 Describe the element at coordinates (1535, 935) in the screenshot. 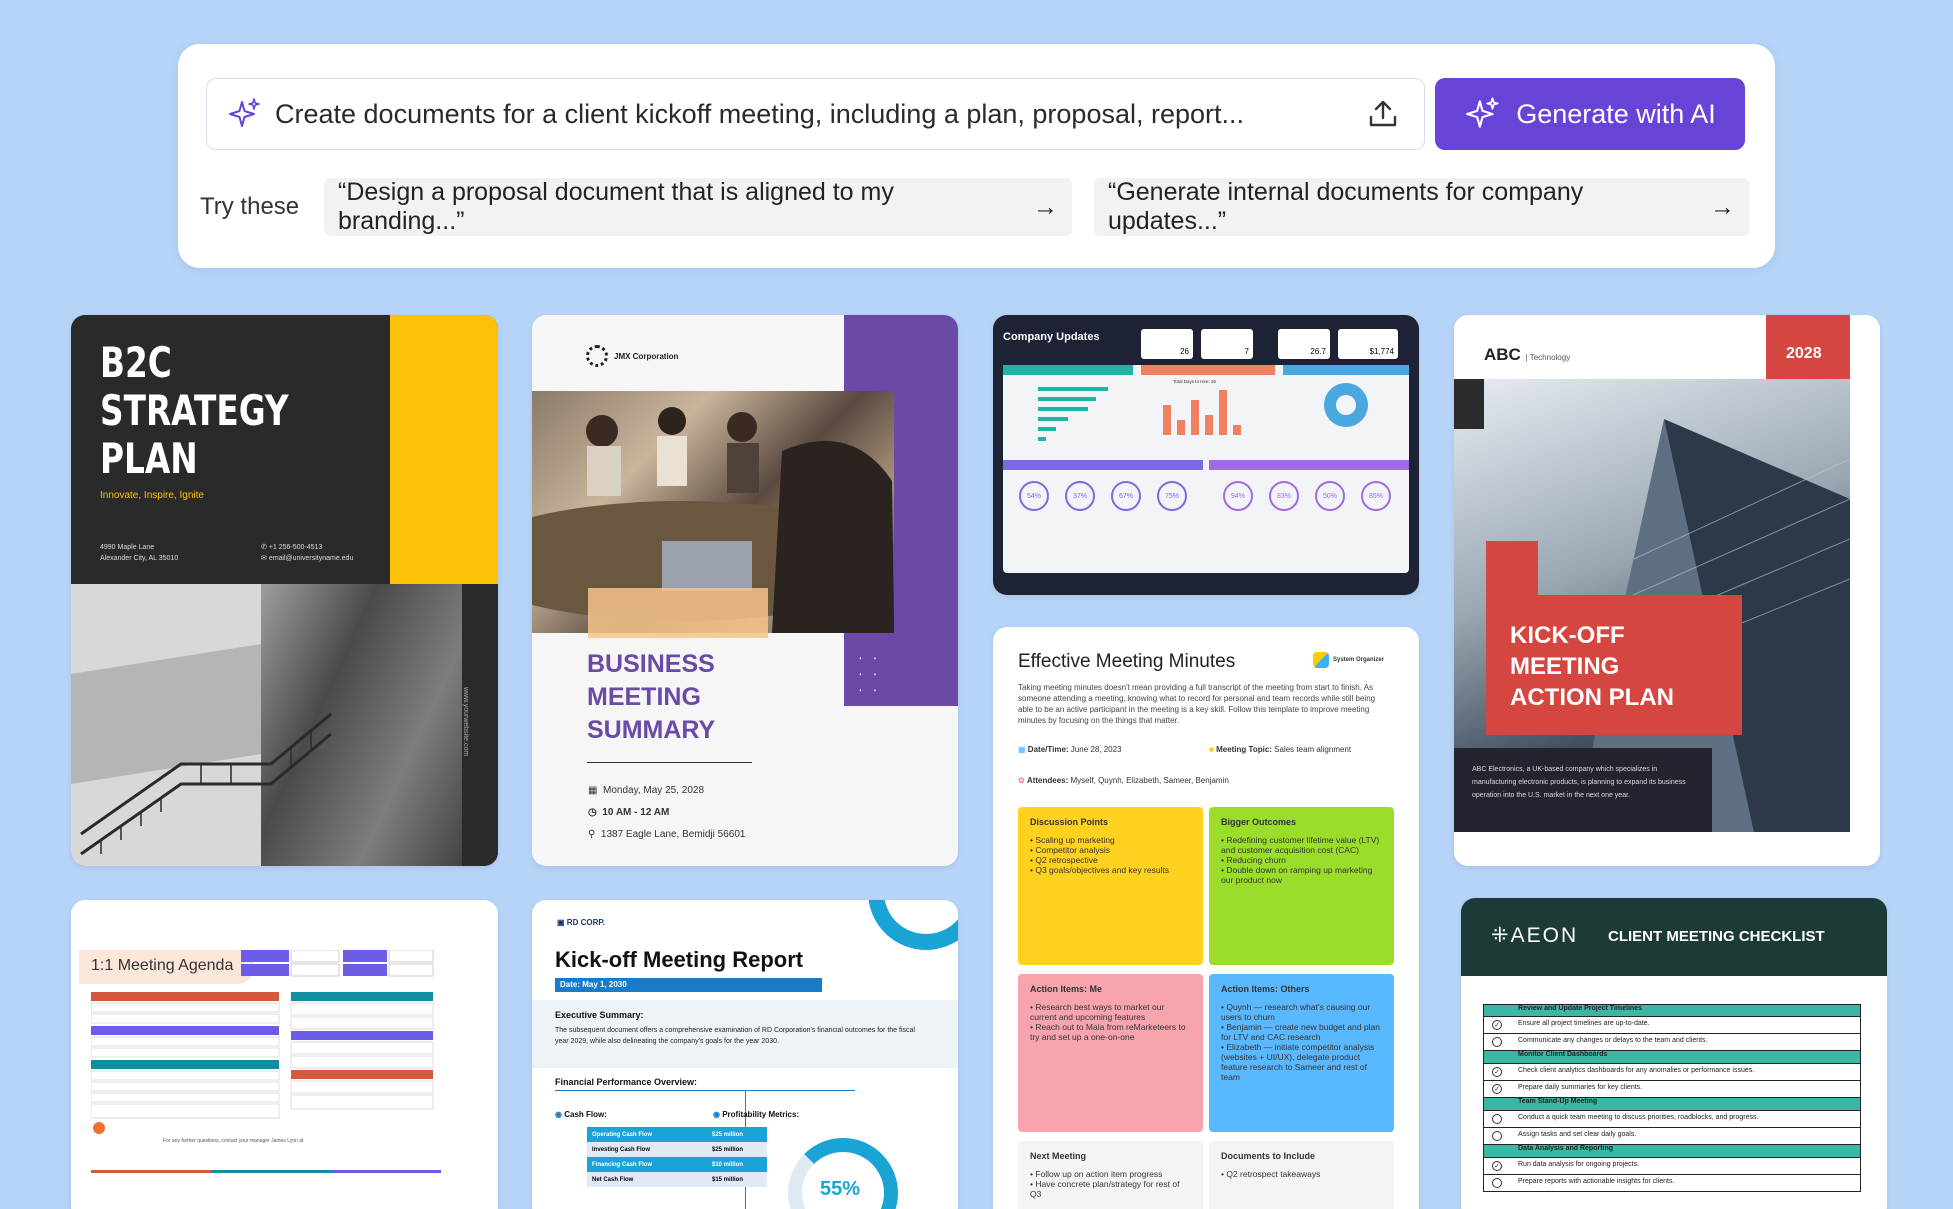

I see `aeon-brand: ⁜AEON` at that location.